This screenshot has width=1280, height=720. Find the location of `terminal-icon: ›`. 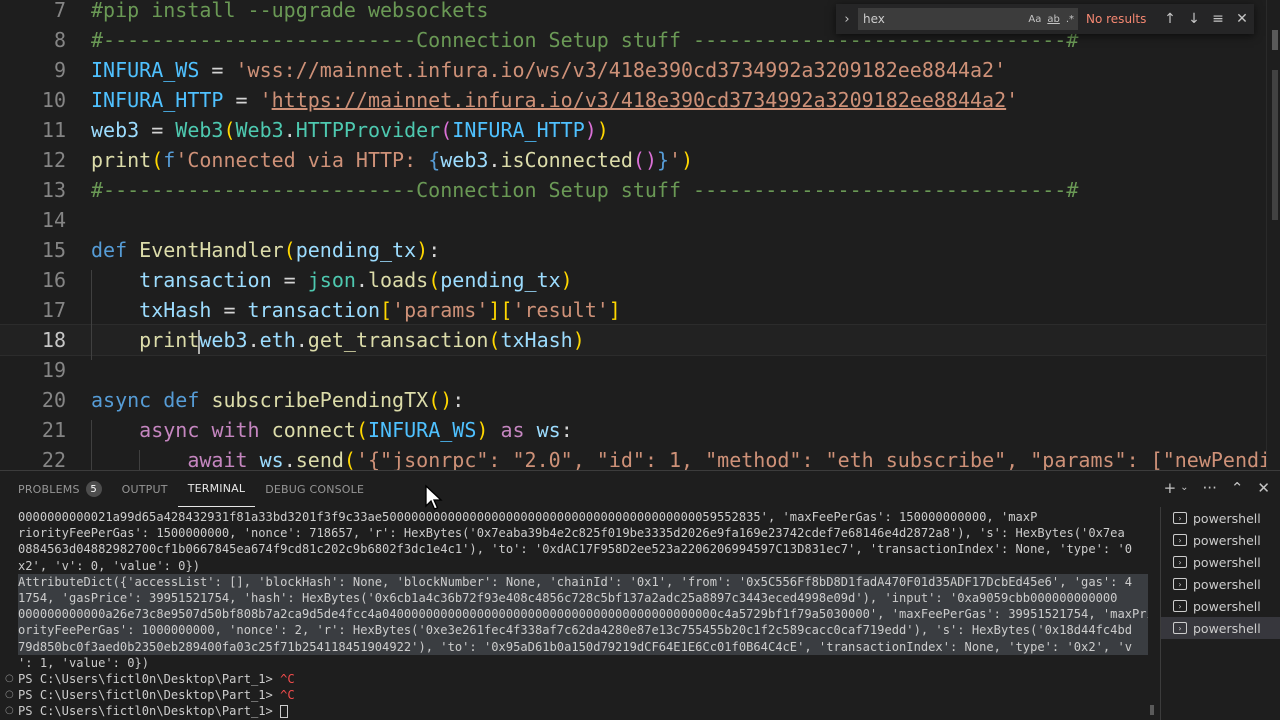

terminal-icon: › is located at coordinates (1180, 606).